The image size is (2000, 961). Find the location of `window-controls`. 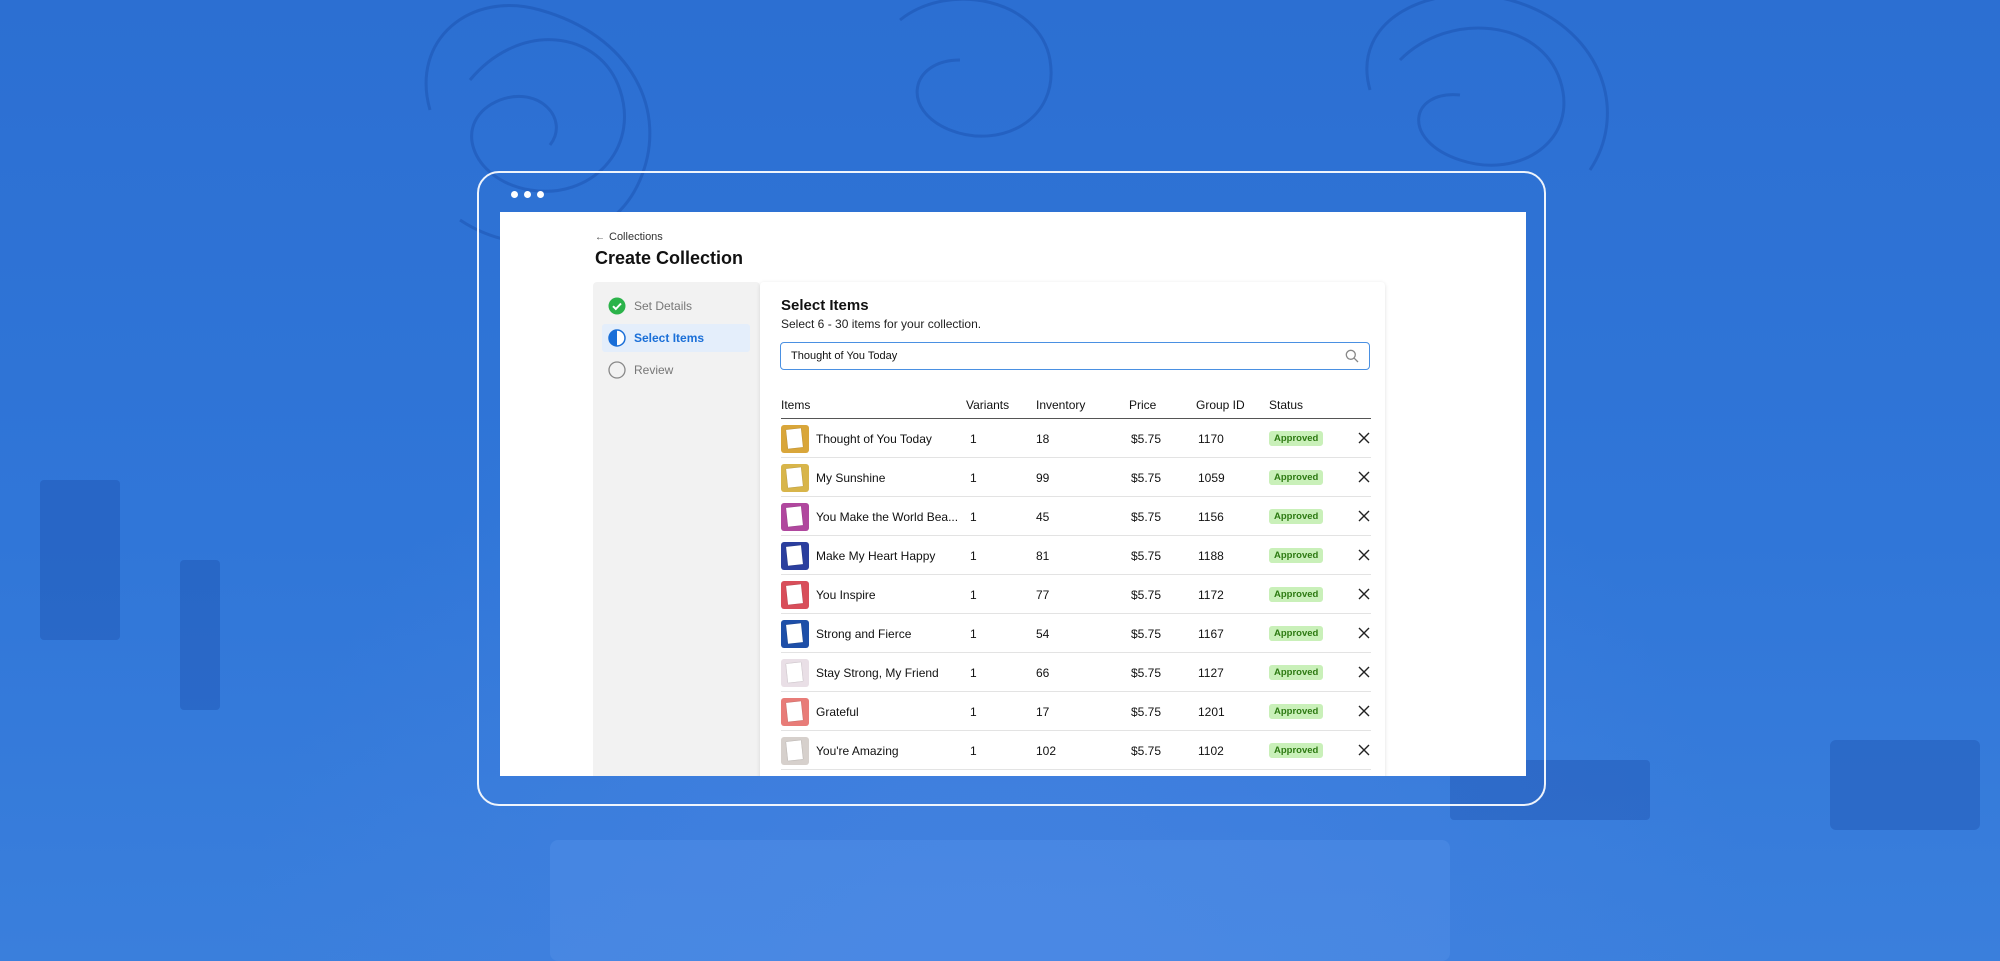

window-controls is located at coordinates (527, 194).